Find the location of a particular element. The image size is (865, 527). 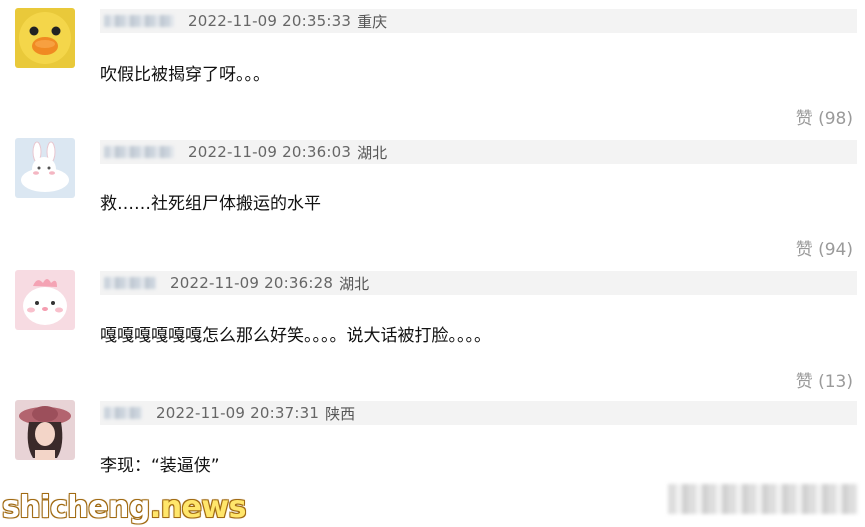

comment-location: 重庆 is located at coordinates (372, 21).